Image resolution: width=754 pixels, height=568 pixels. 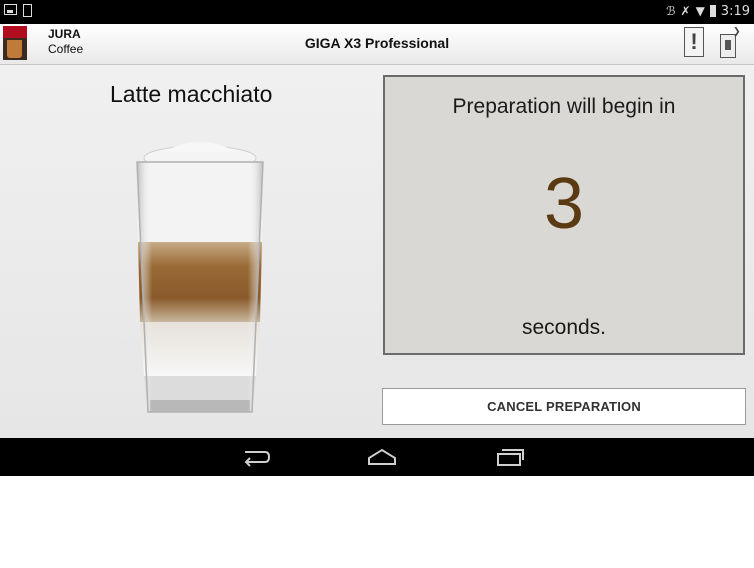 I want to click on warning-icon: !, so click(x=694, y=42).